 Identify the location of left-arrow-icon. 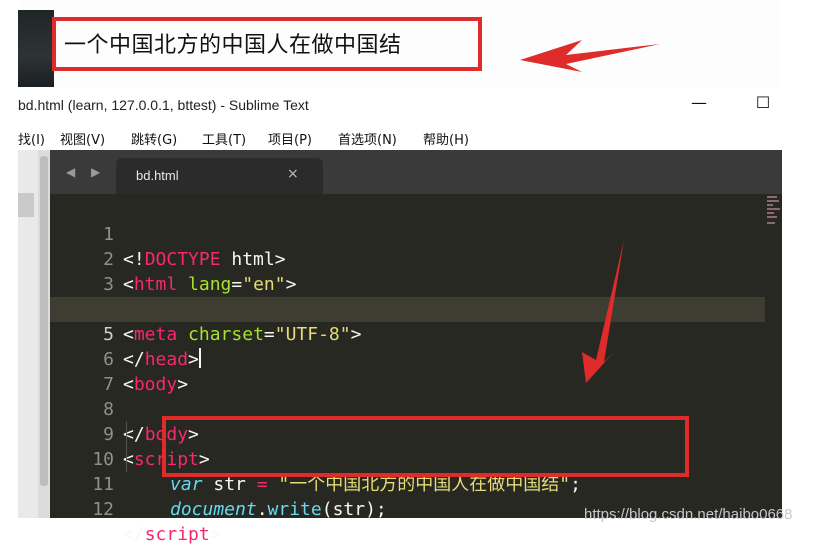
(590, 56).